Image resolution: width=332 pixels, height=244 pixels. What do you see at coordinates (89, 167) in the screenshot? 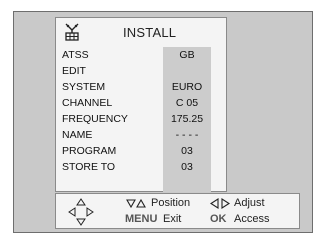
I see `menu-item-label: STORE TO` at bounding box center [89, 167].